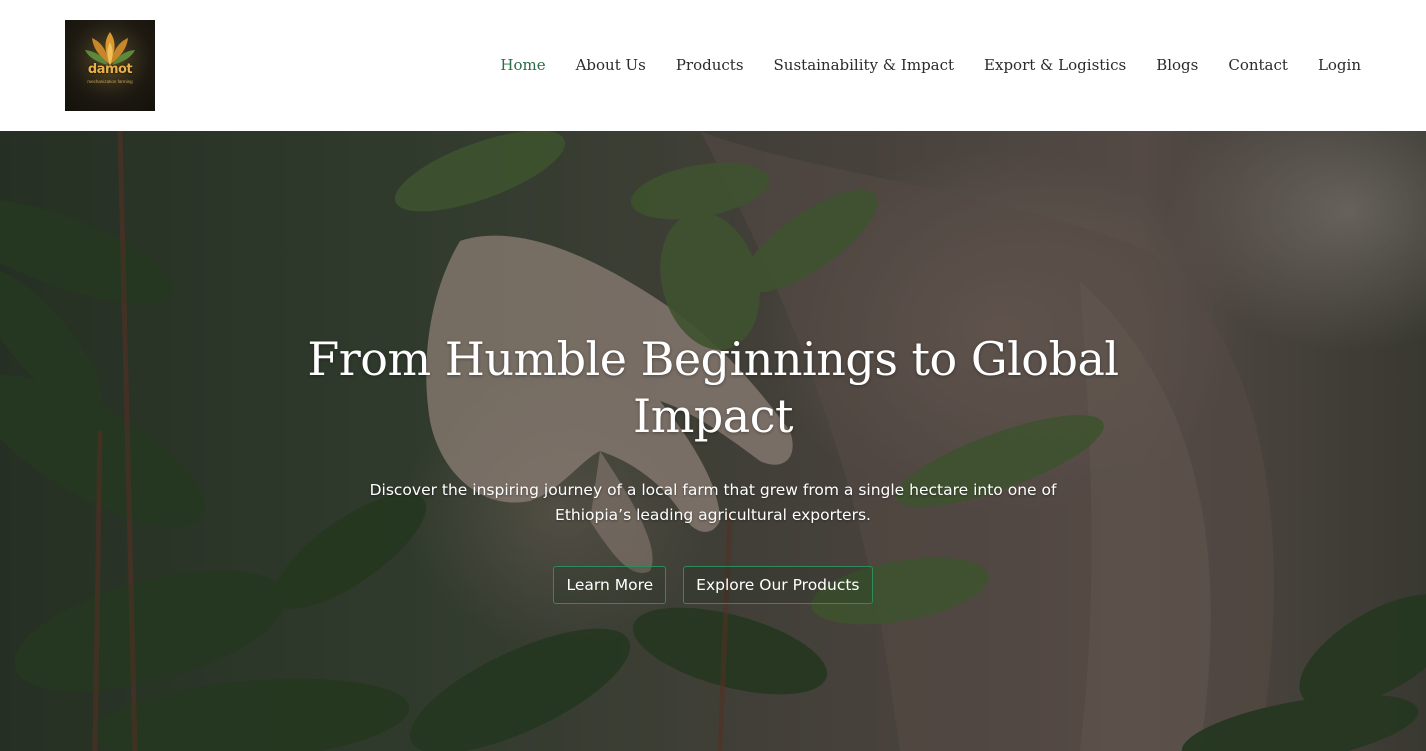 The height and width of the screenshot is (751, 1426). I want to click on nav-home: Home, so click(522, 65).